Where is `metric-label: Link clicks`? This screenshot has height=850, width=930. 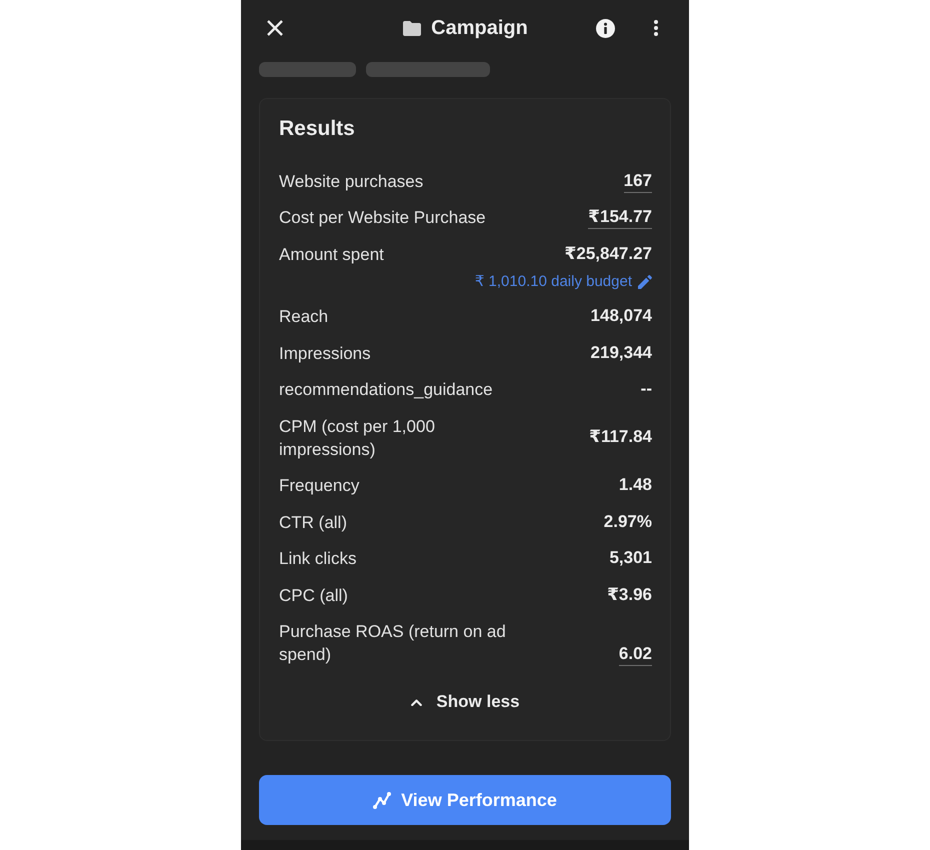
metric-label: Link clicks is located at coordinates (317, 559).